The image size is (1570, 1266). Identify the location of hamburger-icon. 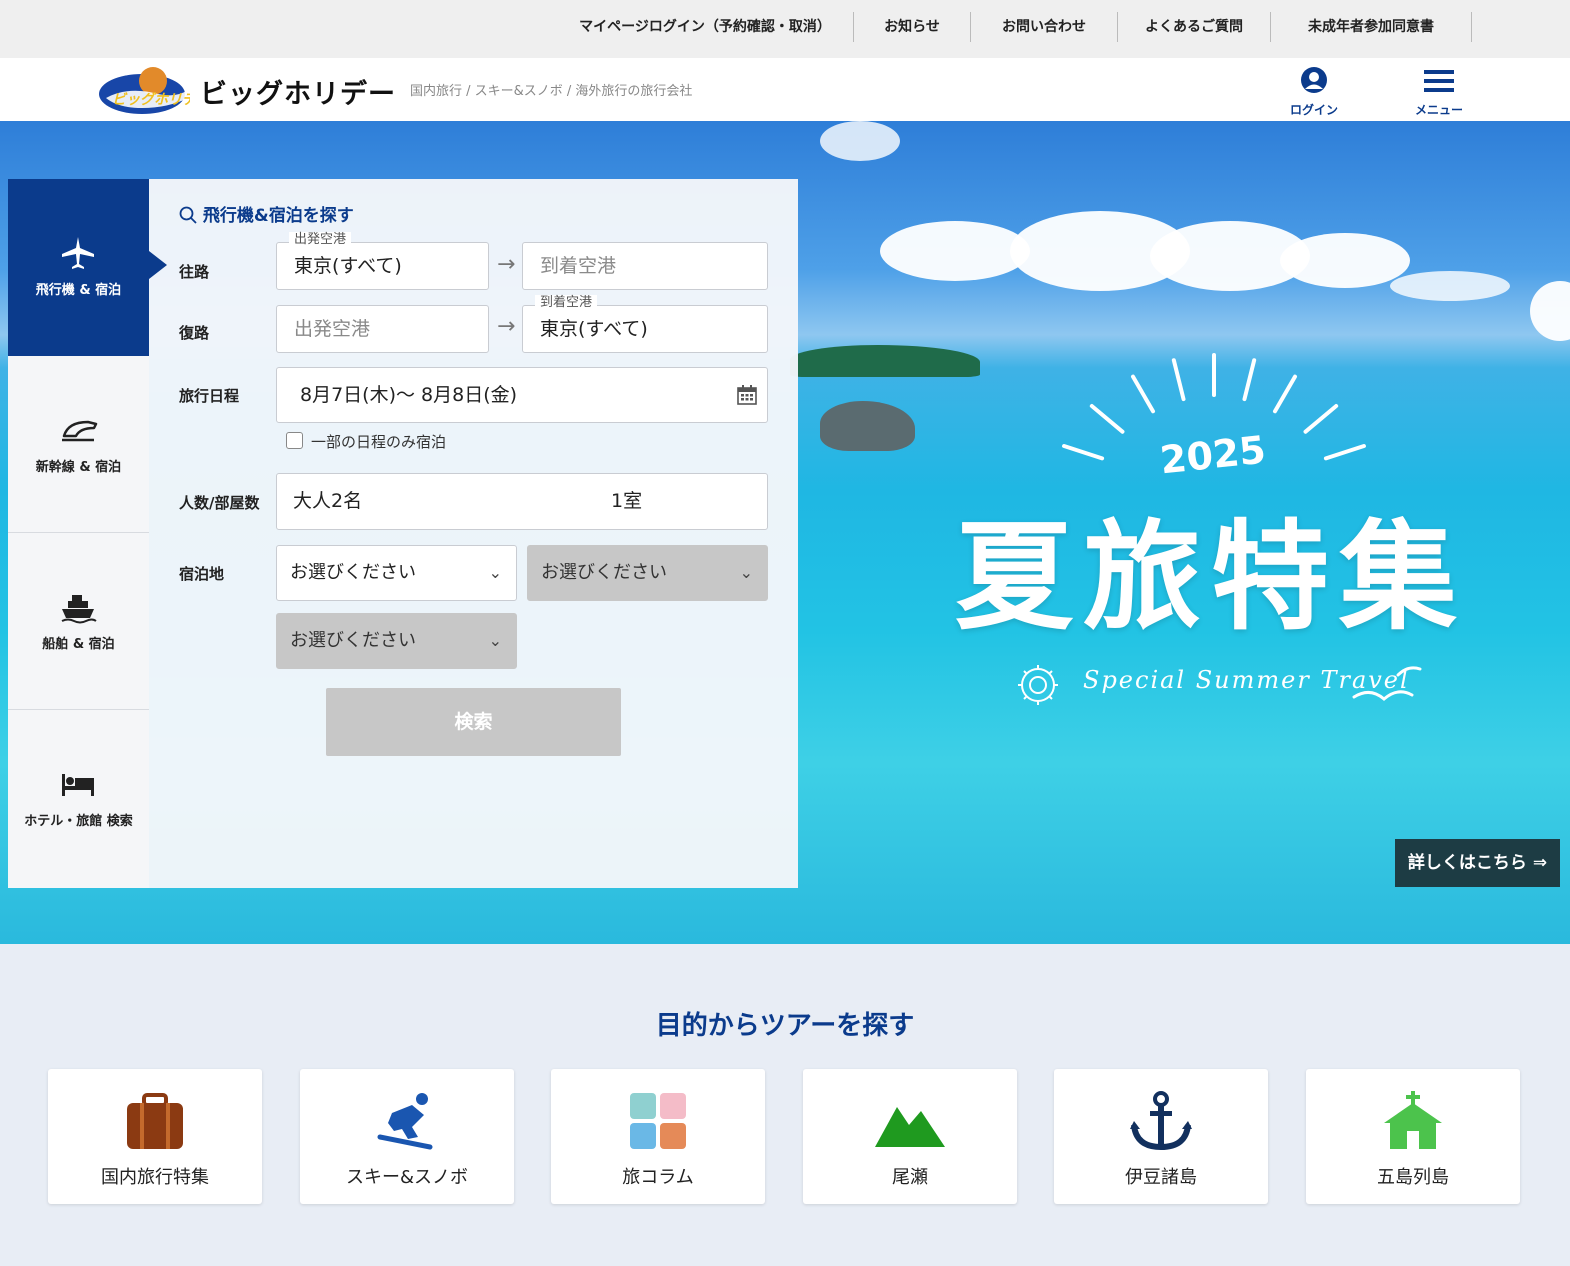
(1439, 81).